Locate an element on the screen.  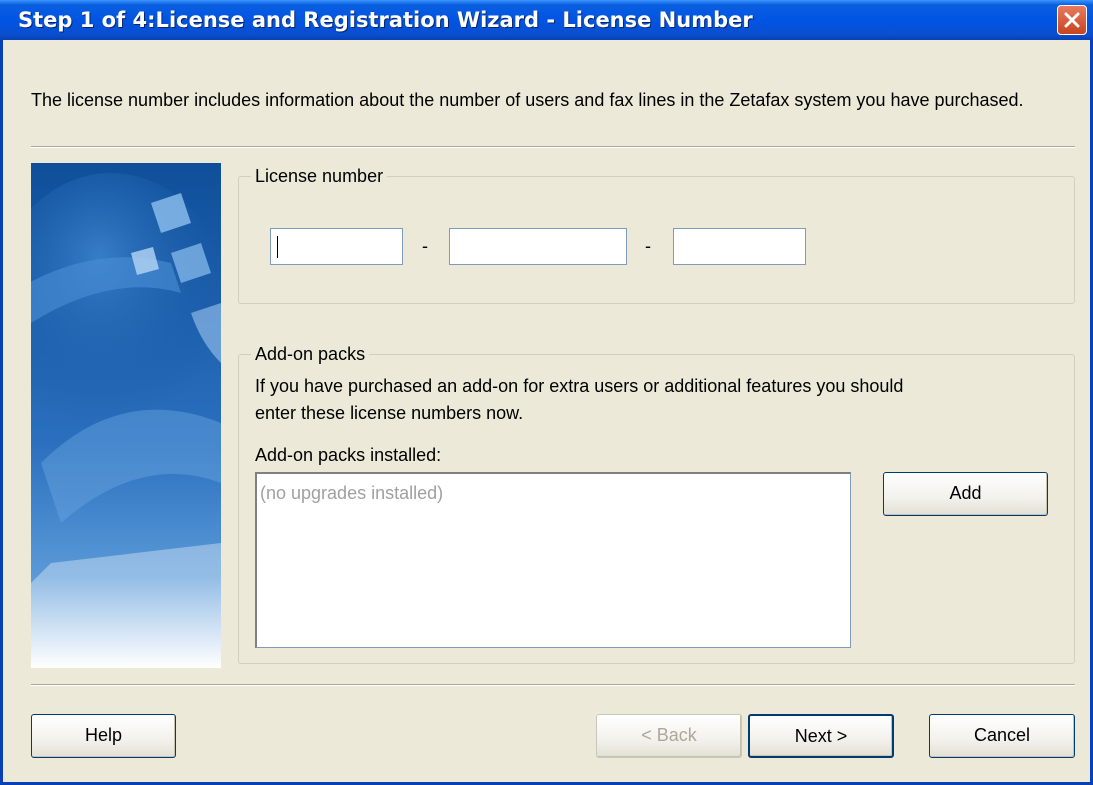
next-button: Next > is located at coordinates (821, 736).